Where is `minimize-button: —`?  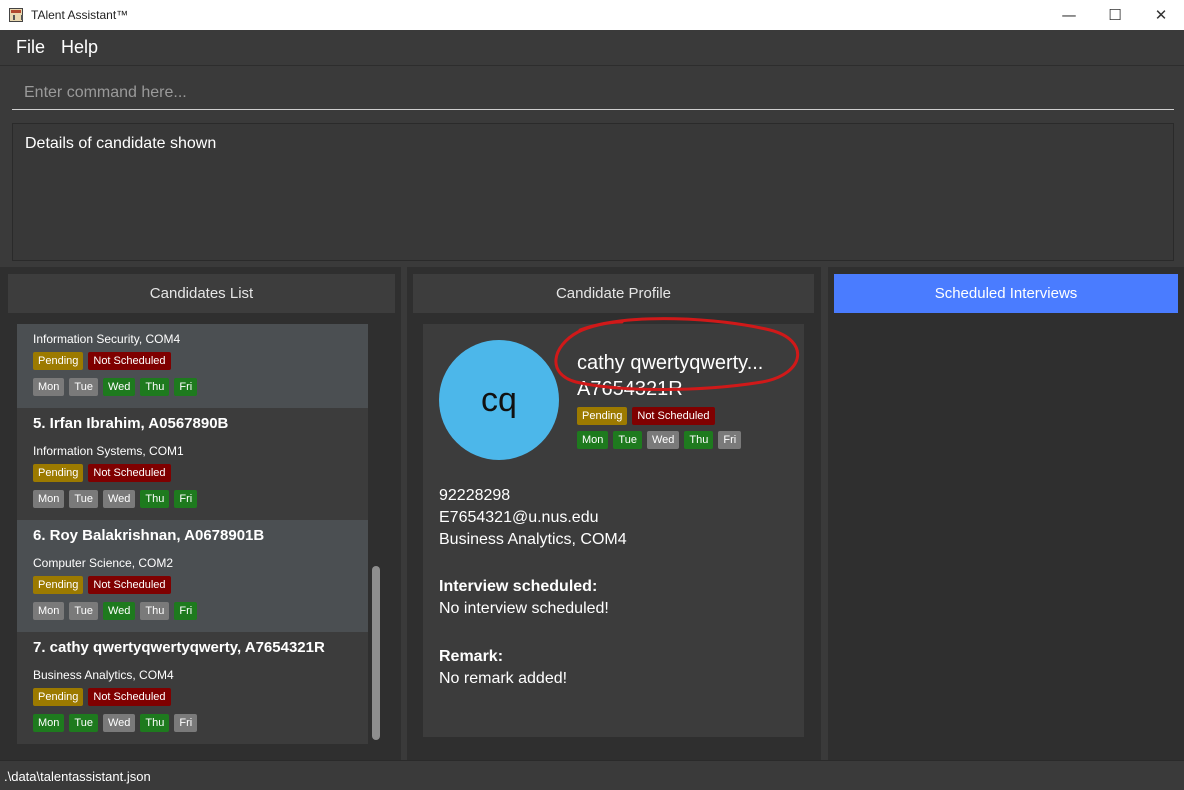 minimize-button: — is located at coordinates (1069, 15).